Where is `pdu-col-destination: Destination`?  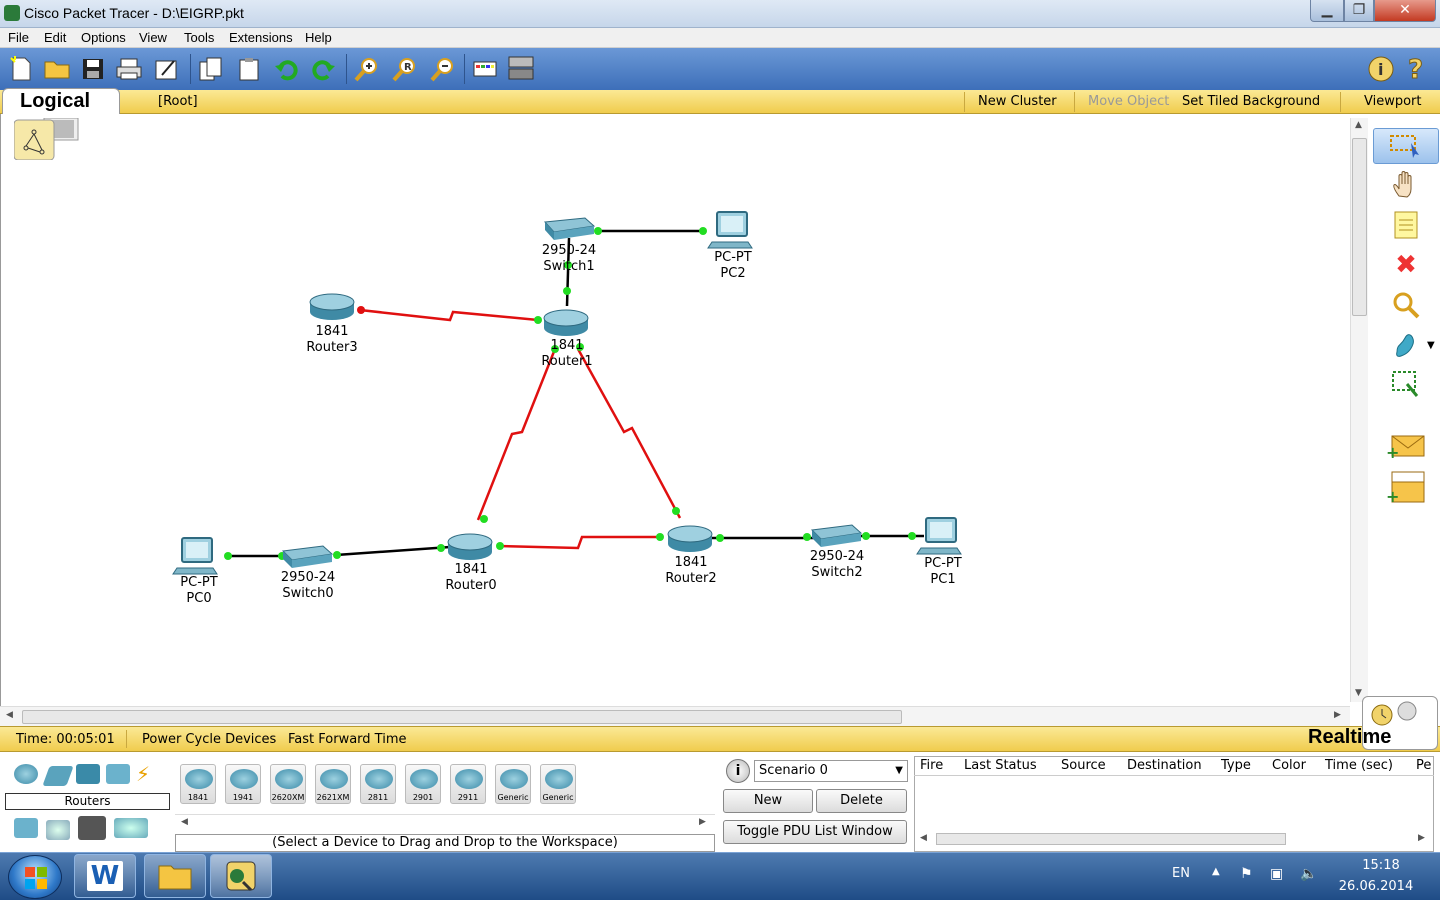
pdu-col-destination: Destination is located at coordinates (1164, 765).